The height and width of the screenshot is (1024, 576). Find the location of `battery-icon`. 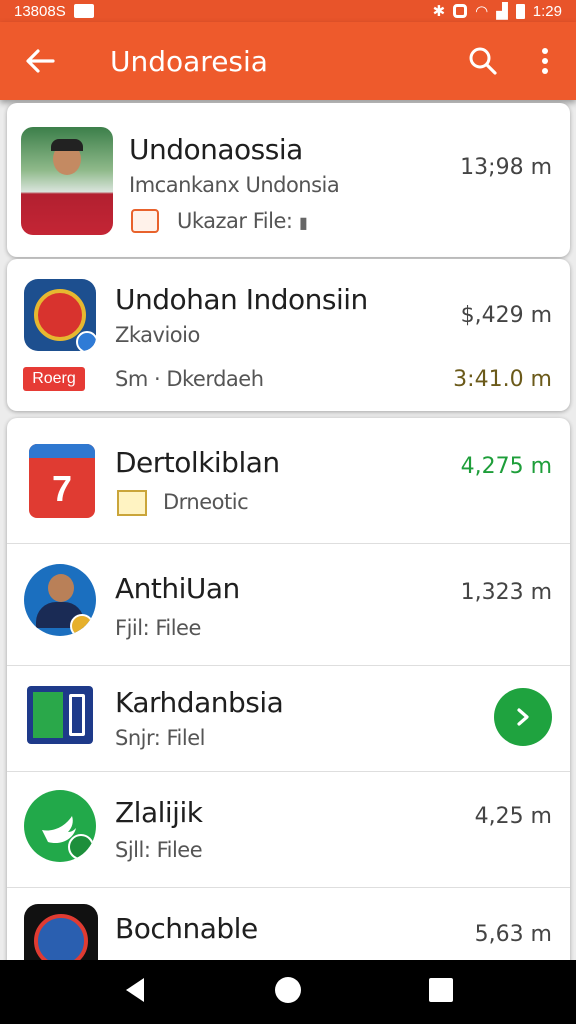

battery-icon is located at coordinates (520, 11).